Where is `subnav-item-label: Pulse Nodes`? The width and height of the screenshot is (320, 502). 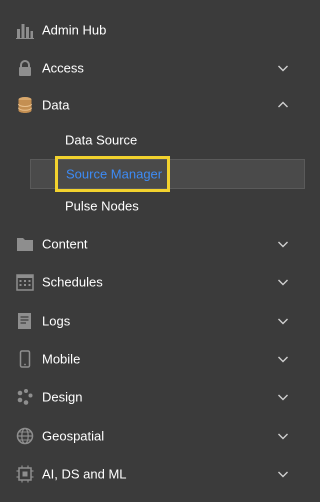 subnav-item-label: Pulse Nodes is located at coordinates (102, 206).